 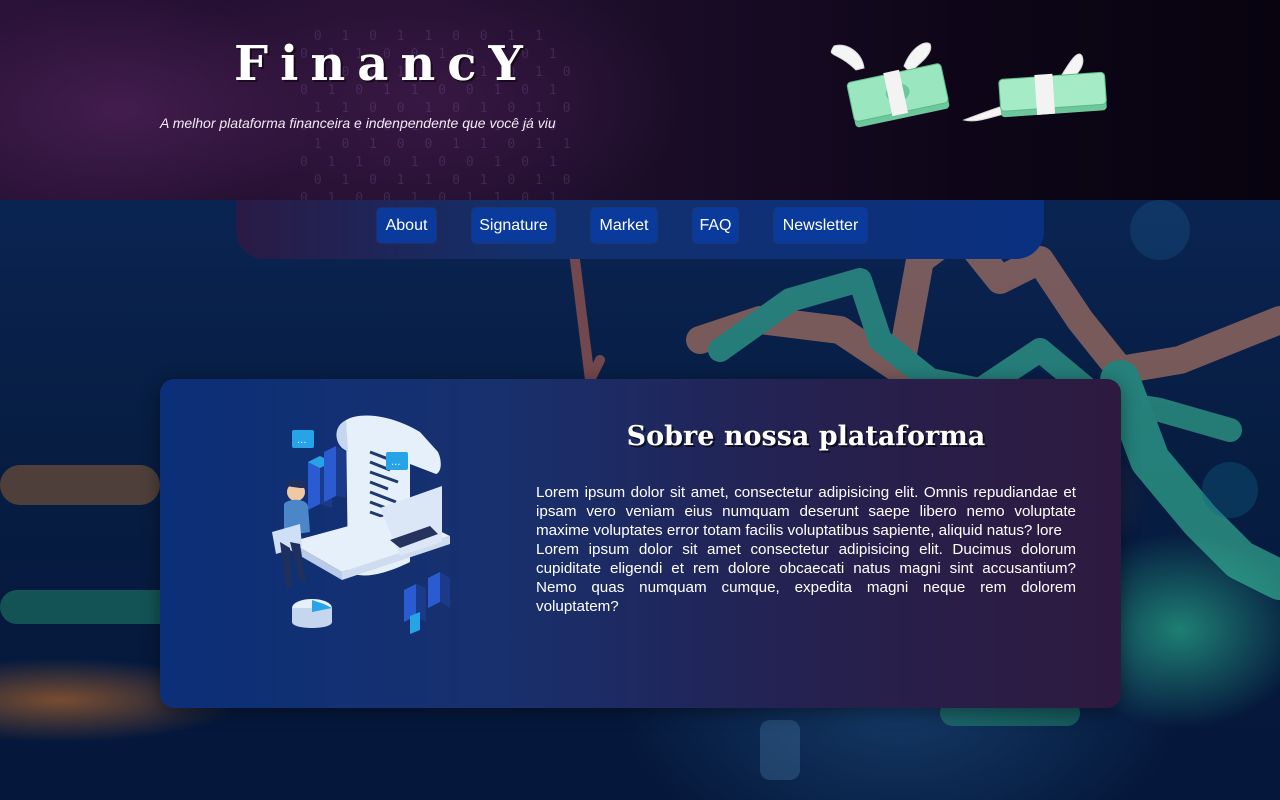 I want to click on nav-market: Market, so click(x=624, y=225).